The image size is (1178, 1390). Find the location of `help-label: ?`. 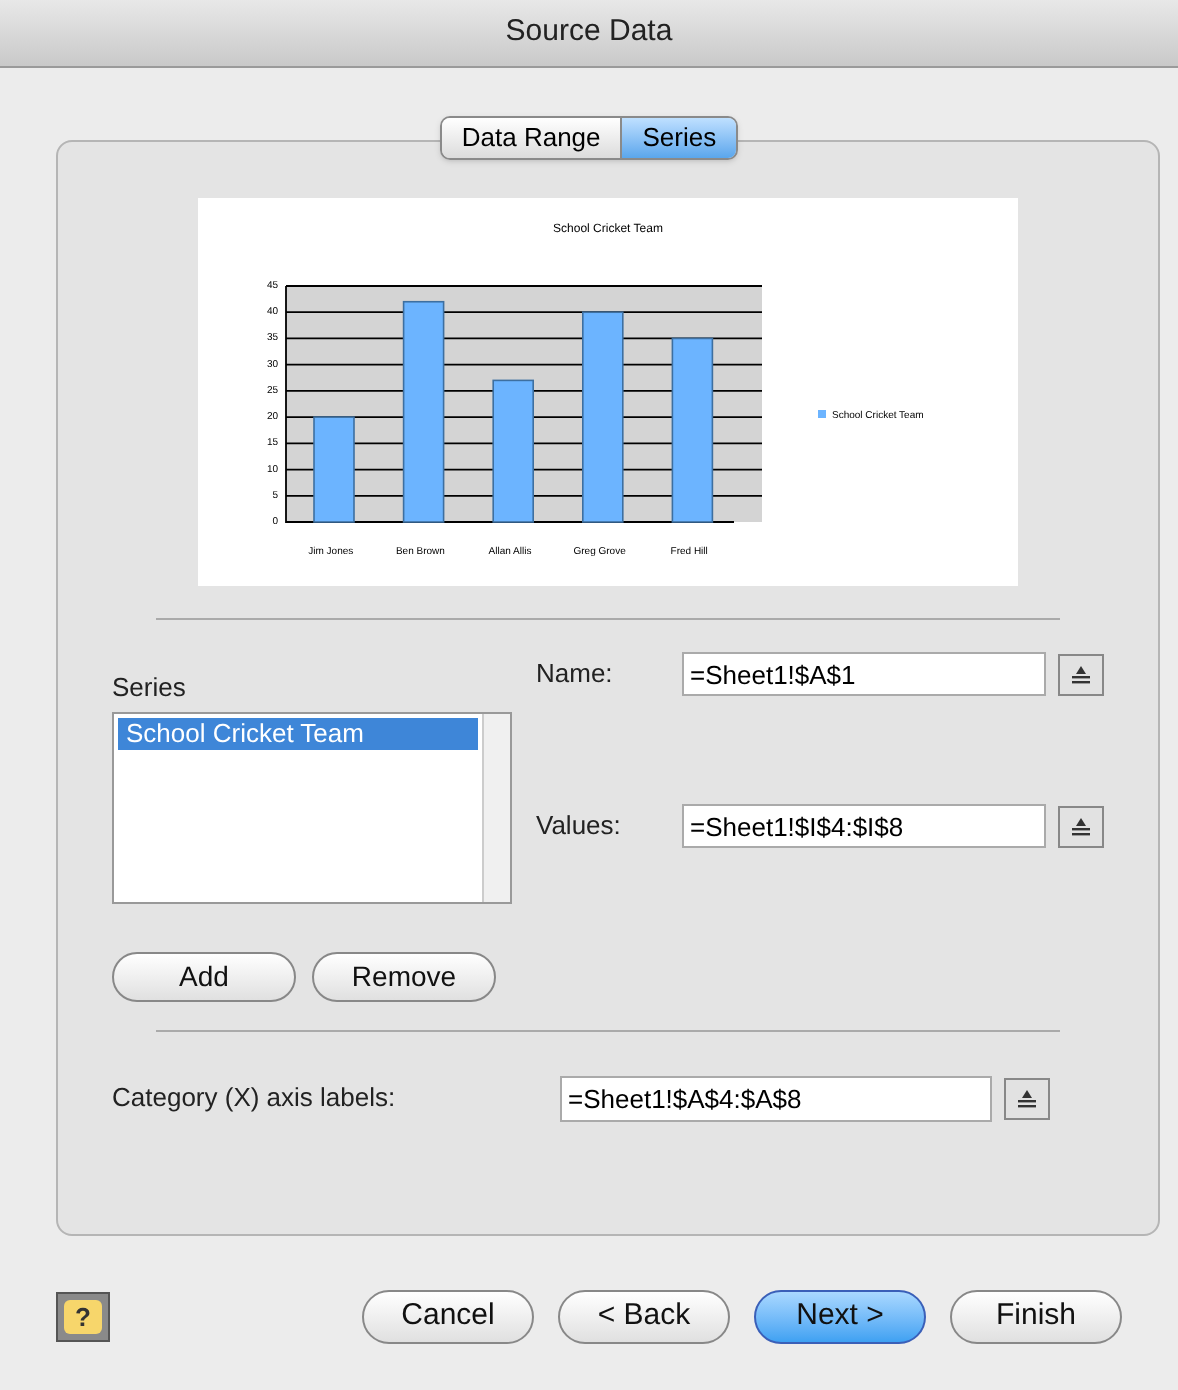

help-label: ? is located at coordinates (83, 1317).